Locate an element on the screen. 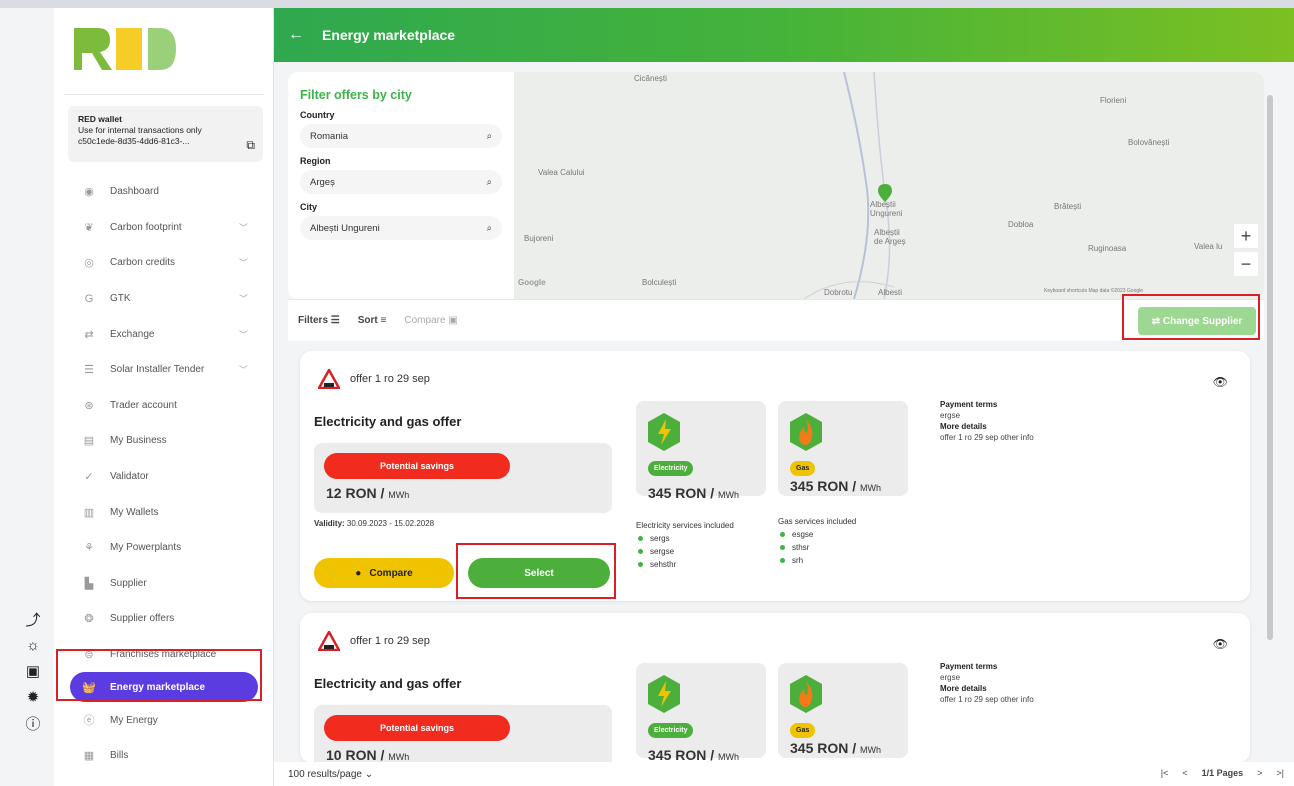  pager: |< < 1/1 Pages > >| is located at coordinates (1222, 773).